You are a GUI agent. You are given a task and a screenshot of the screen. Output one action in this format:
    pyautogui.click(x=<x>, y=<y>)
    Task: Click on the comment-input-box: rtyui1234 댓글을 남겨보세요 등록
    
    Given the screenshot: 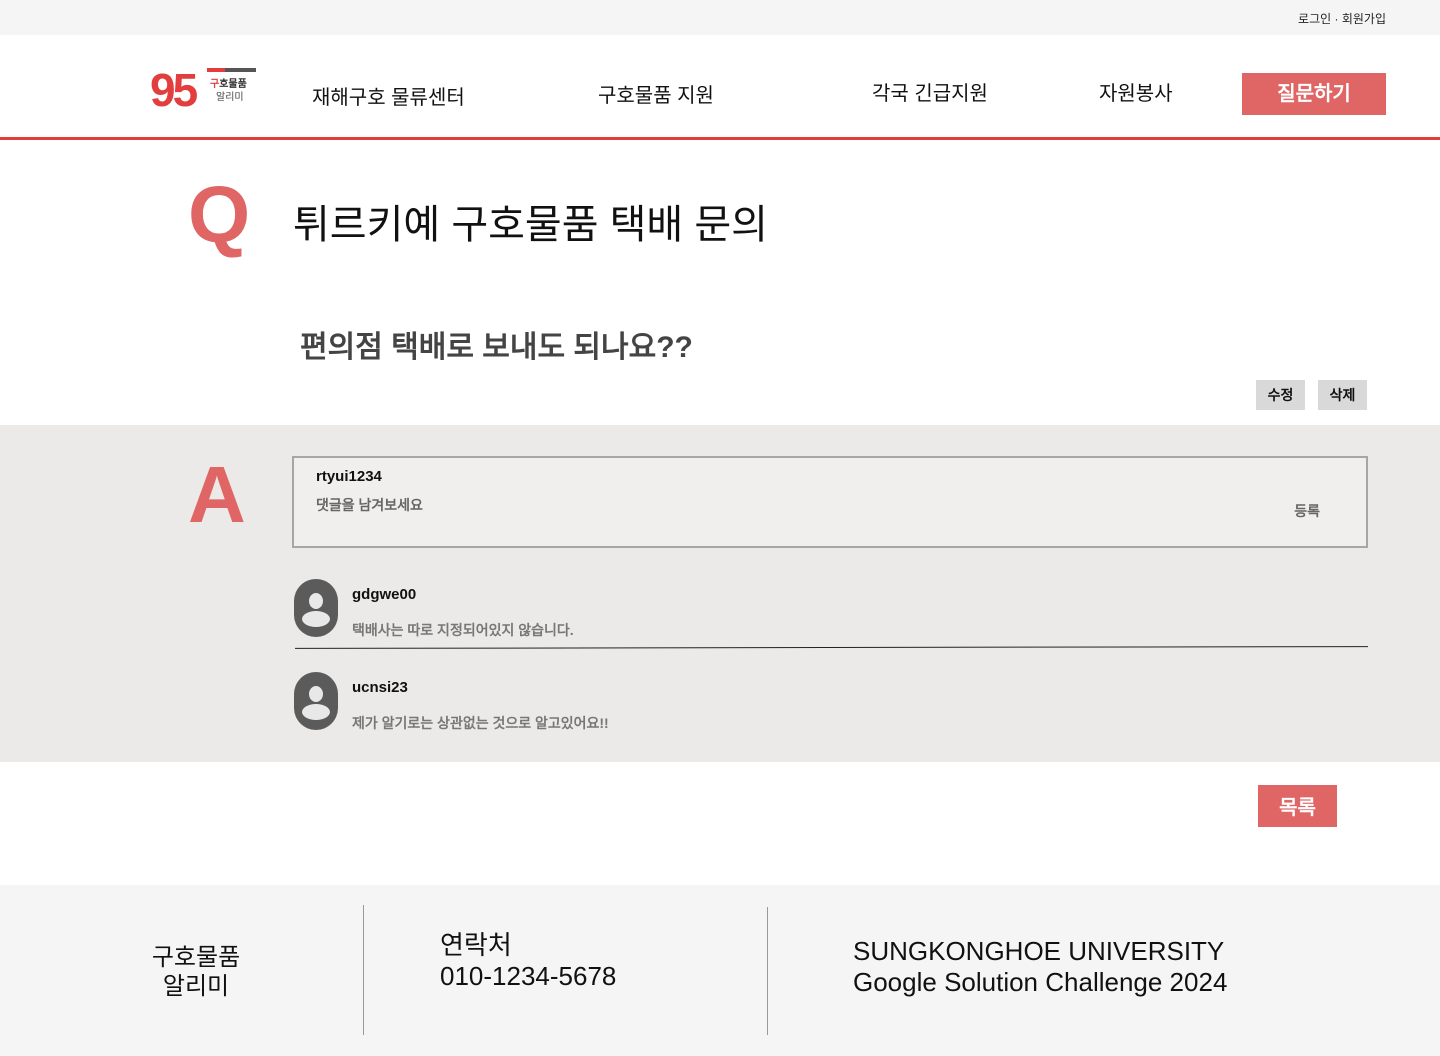 What is the action you would take?
    pyautogui.click(x=830, y=502)
    